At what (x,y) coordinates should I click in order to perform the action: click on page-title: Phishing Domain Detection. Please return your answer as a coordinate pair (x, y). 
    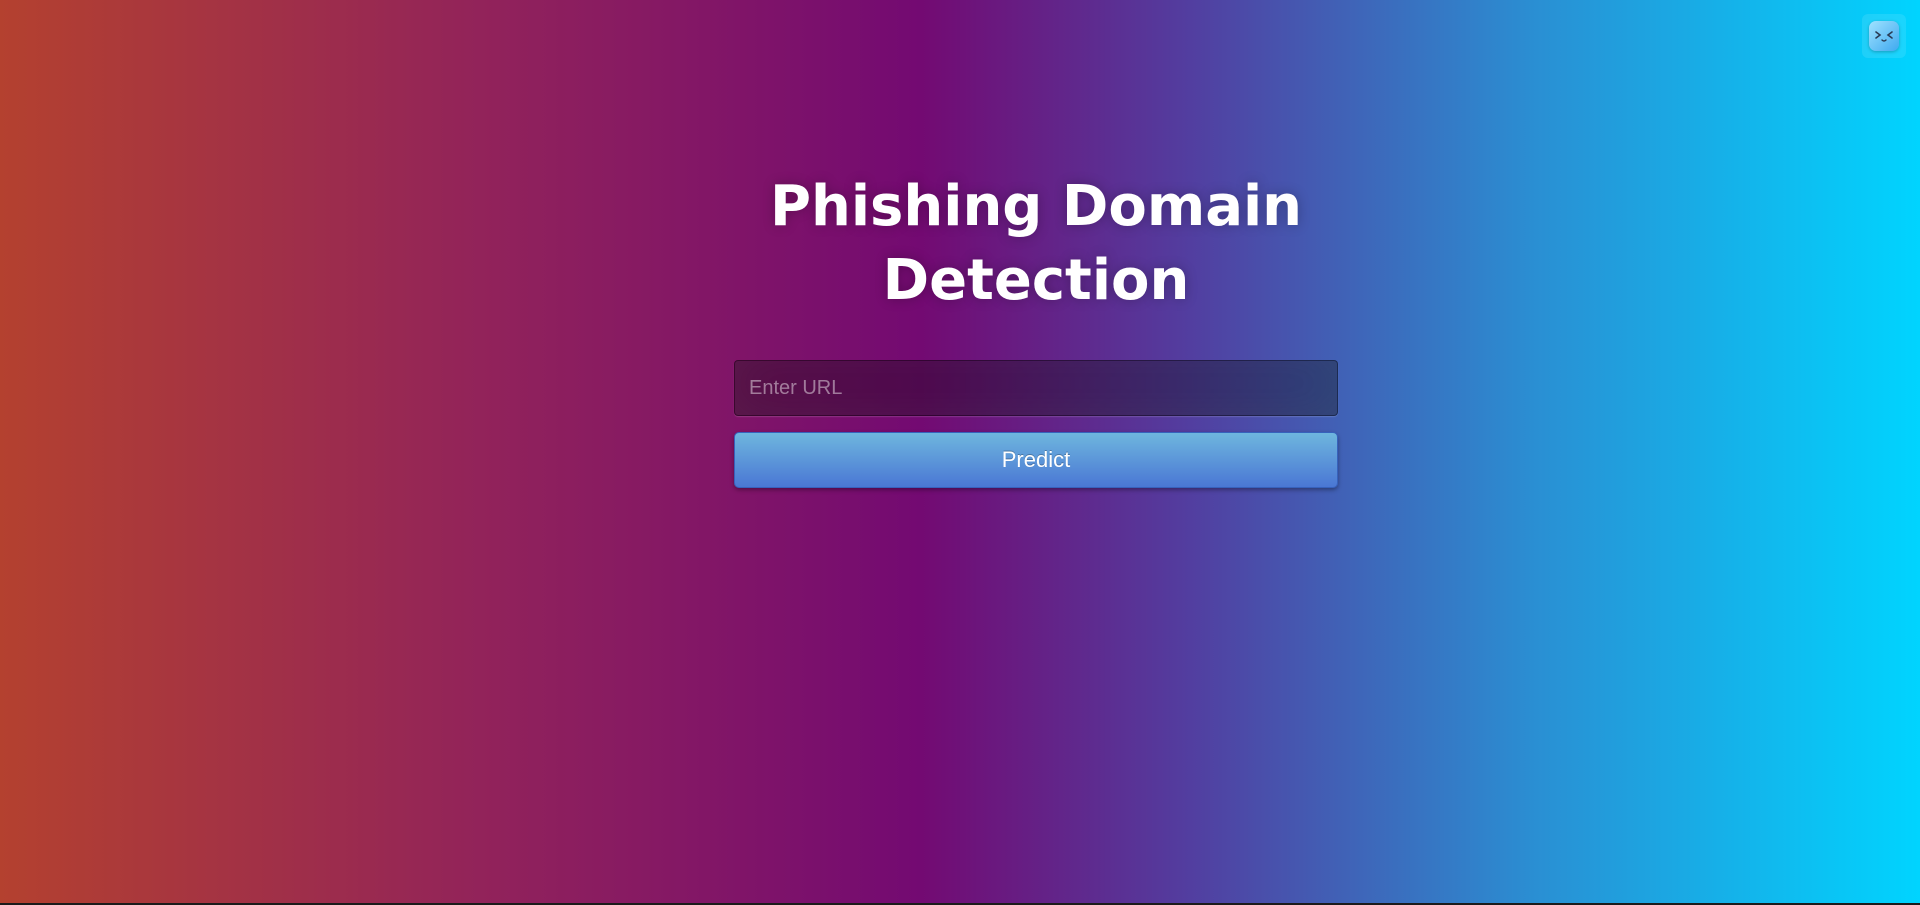
    Looking at the image, I should click on (1036, 243).